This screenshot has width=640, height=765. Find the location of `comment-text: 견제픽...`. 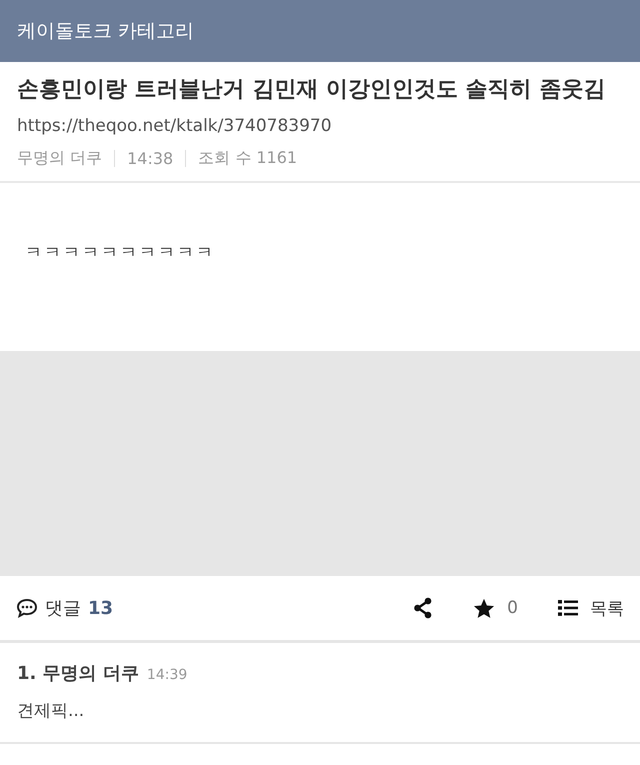

comment-text: 견제픽... is located at coordinates (51, 711).